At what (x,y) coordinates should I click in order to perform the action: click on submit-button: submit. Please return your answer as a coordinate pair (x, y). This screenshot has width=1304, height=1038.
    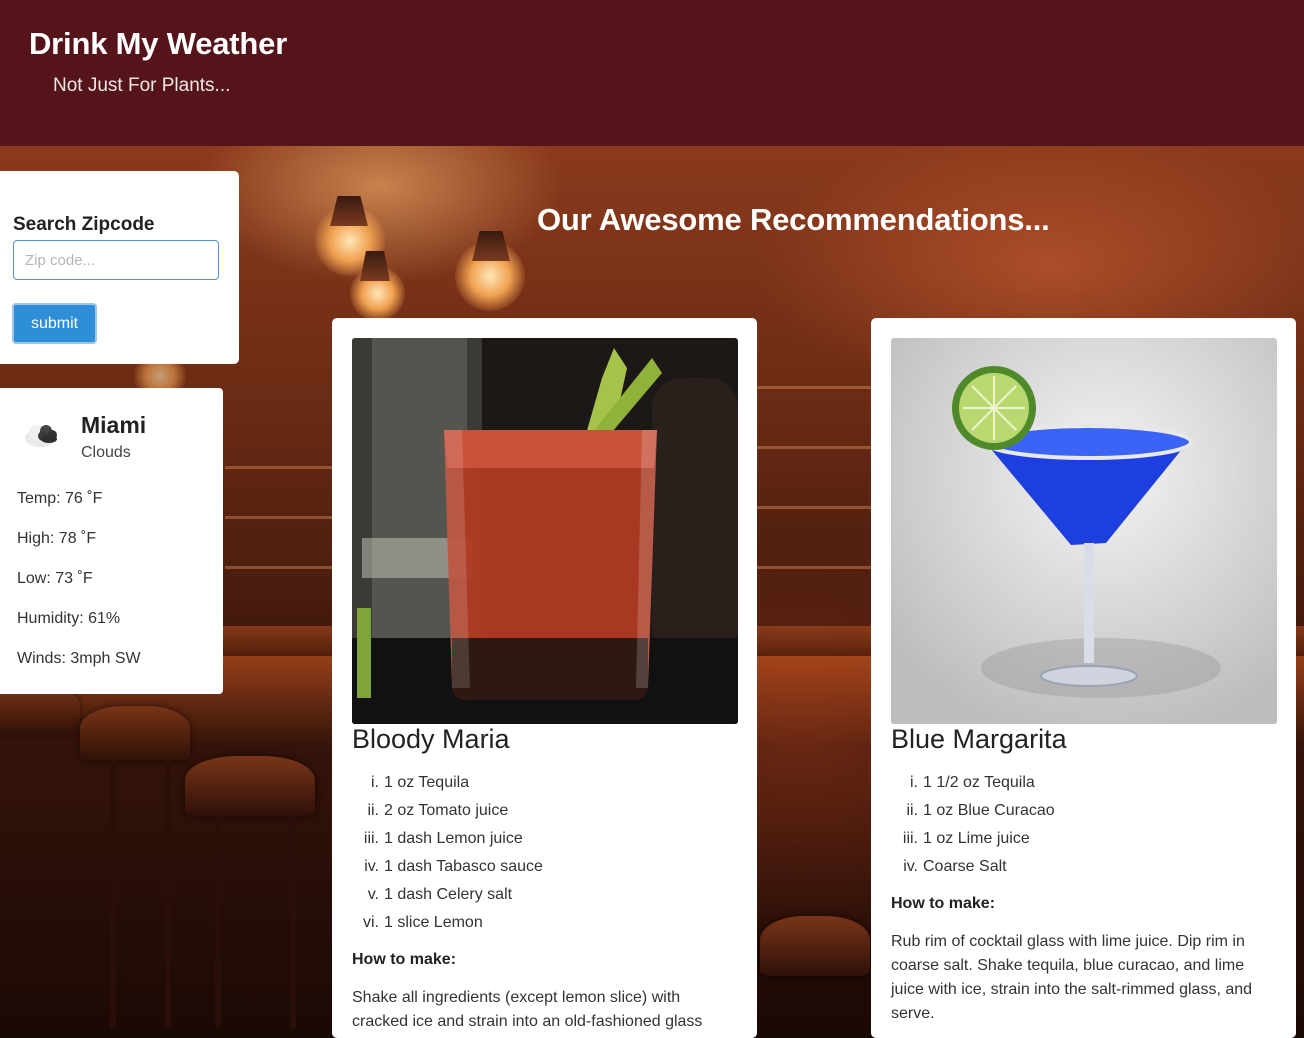
    Looking at the image, I should click on (54, 323).